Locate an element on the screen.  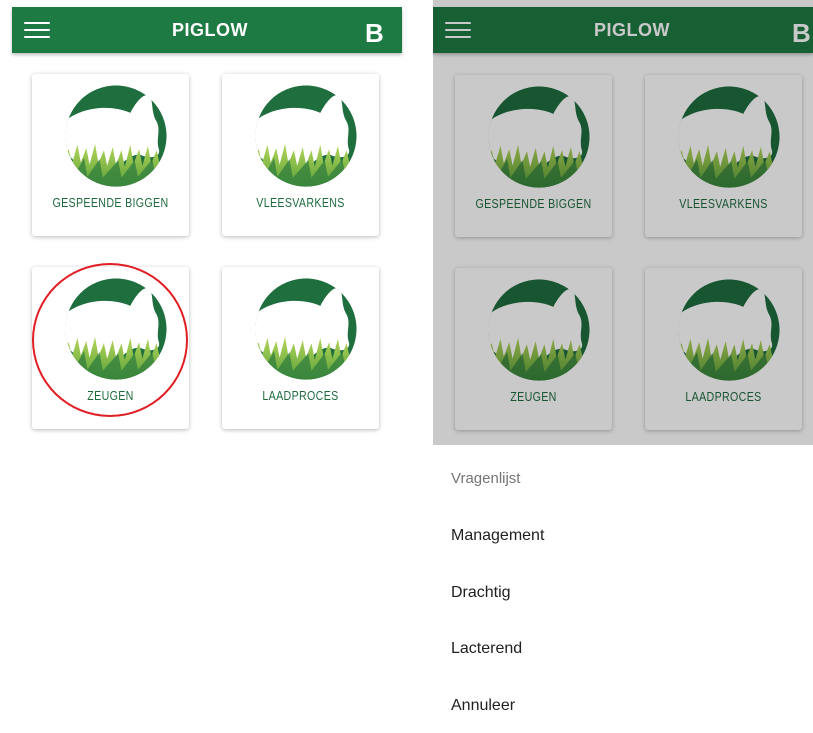
sheet-item-label: Annuleer is located at coordinates (483, 705).